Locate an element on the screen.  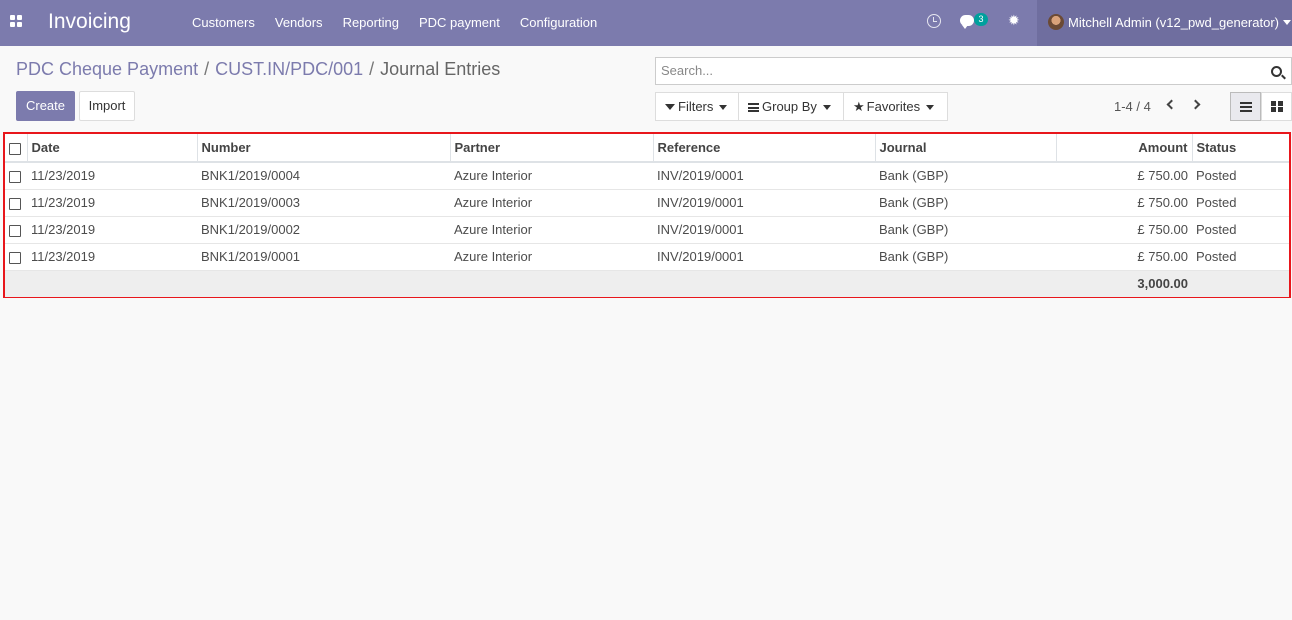
import-button: Import is located at coordinates (107, 106).